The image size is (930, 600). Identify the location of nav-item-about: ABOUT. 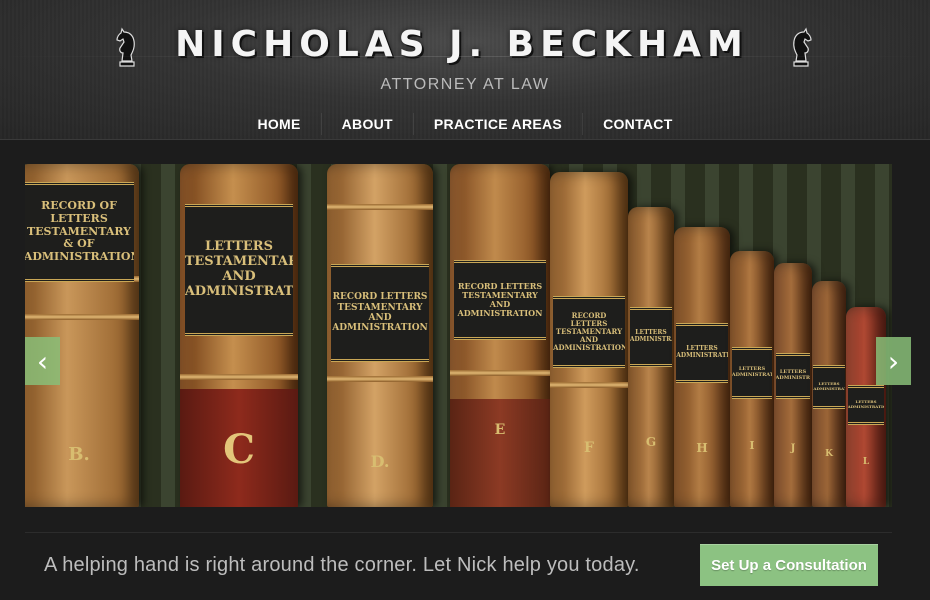
(367, 125).